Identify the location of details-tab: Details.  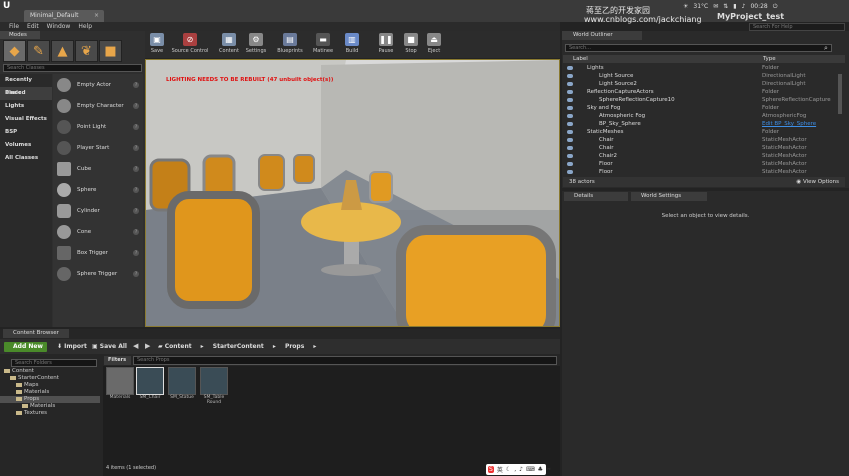
(596, 196).